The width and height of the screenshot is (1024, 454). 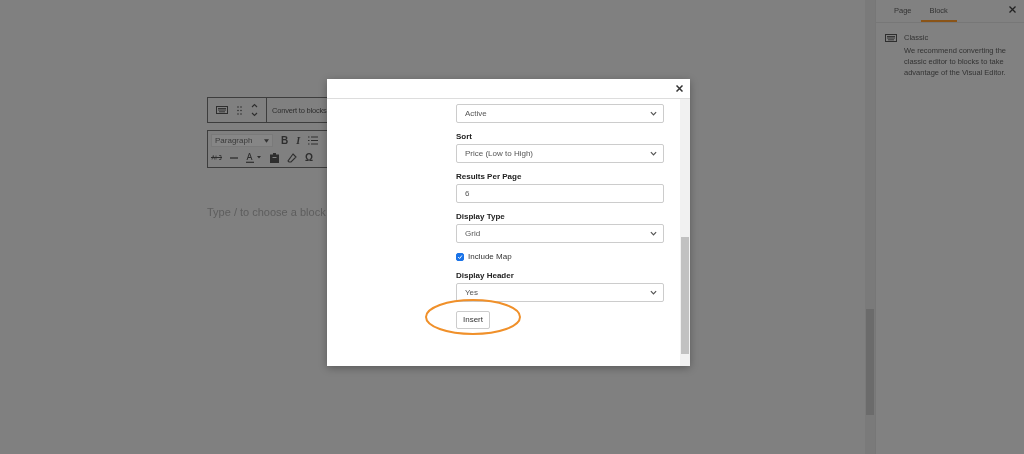 I want to click on drag-handle-icon, so click(x=239, y=110).